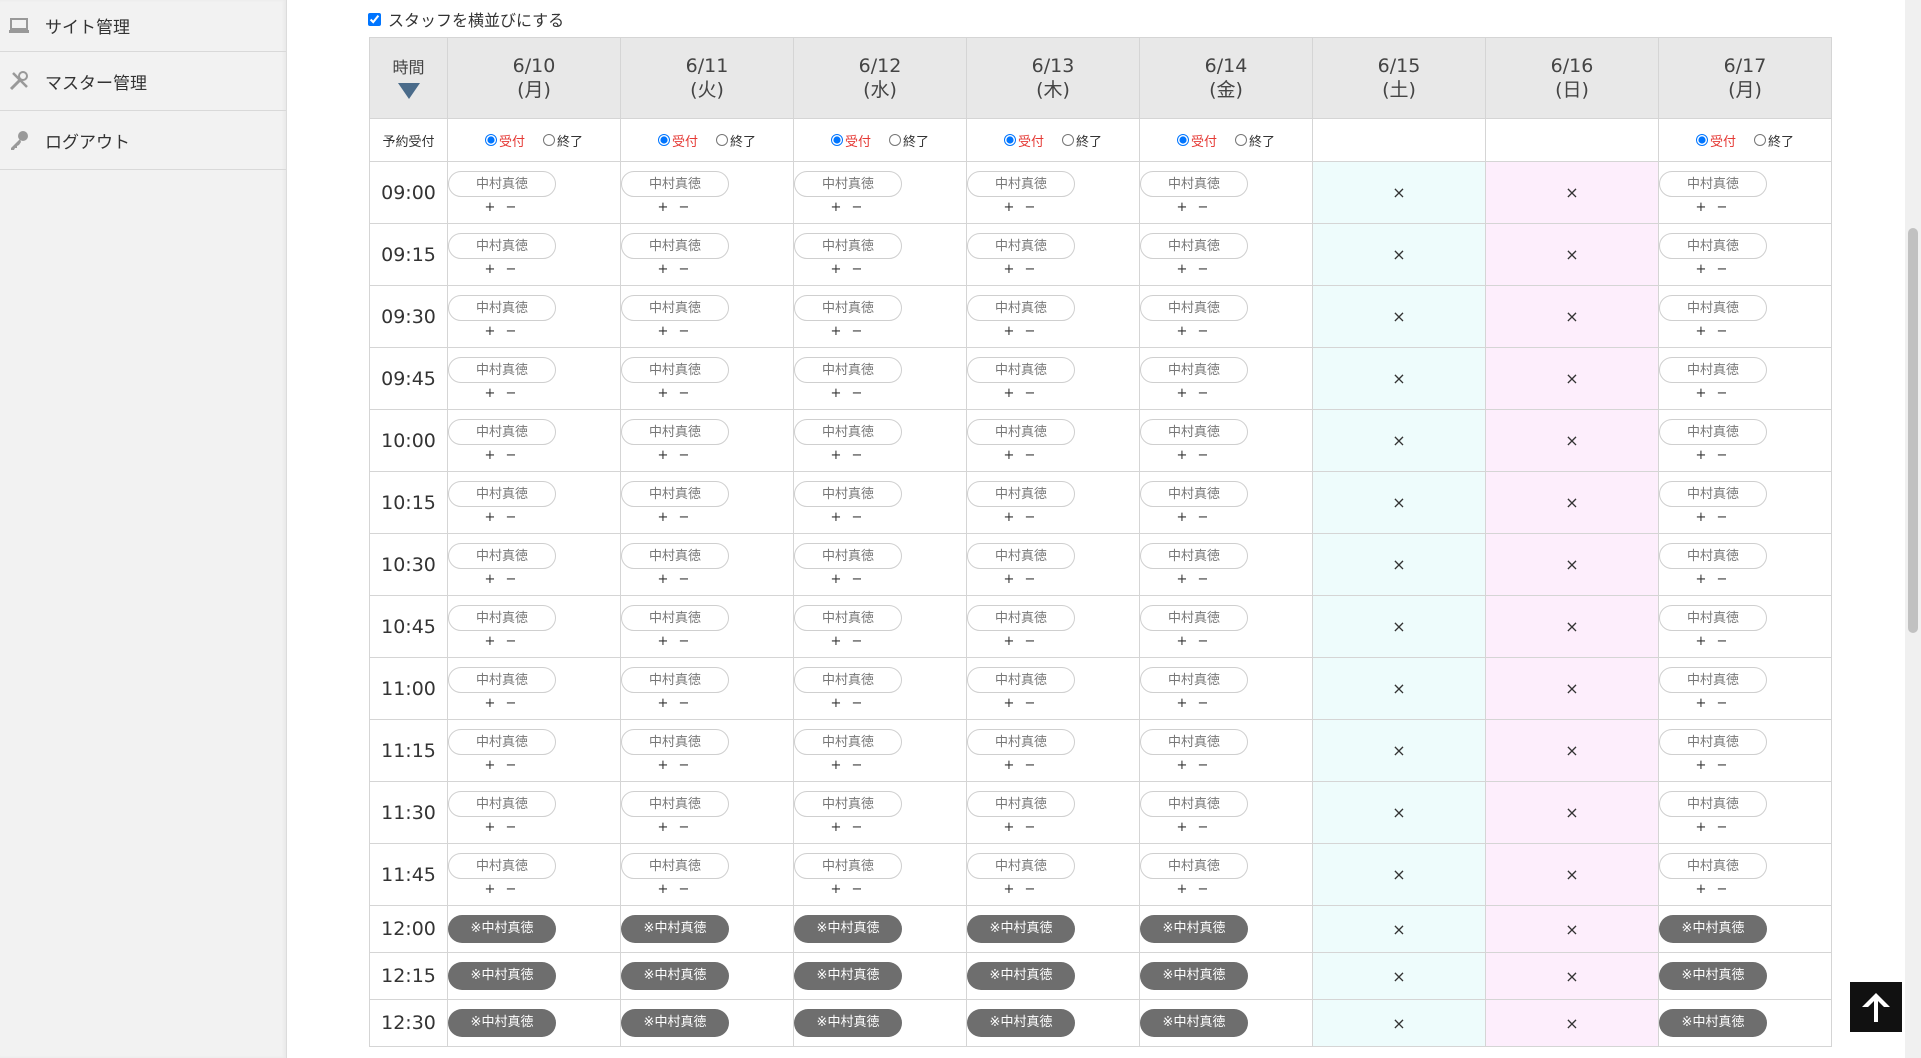 Image resolution: width=1921 pixels, height=1058 pixels. Describe the element at coordinates (143, 140) in the screenshot. I see `sidebar-item-logout: ログアウト` at that location.